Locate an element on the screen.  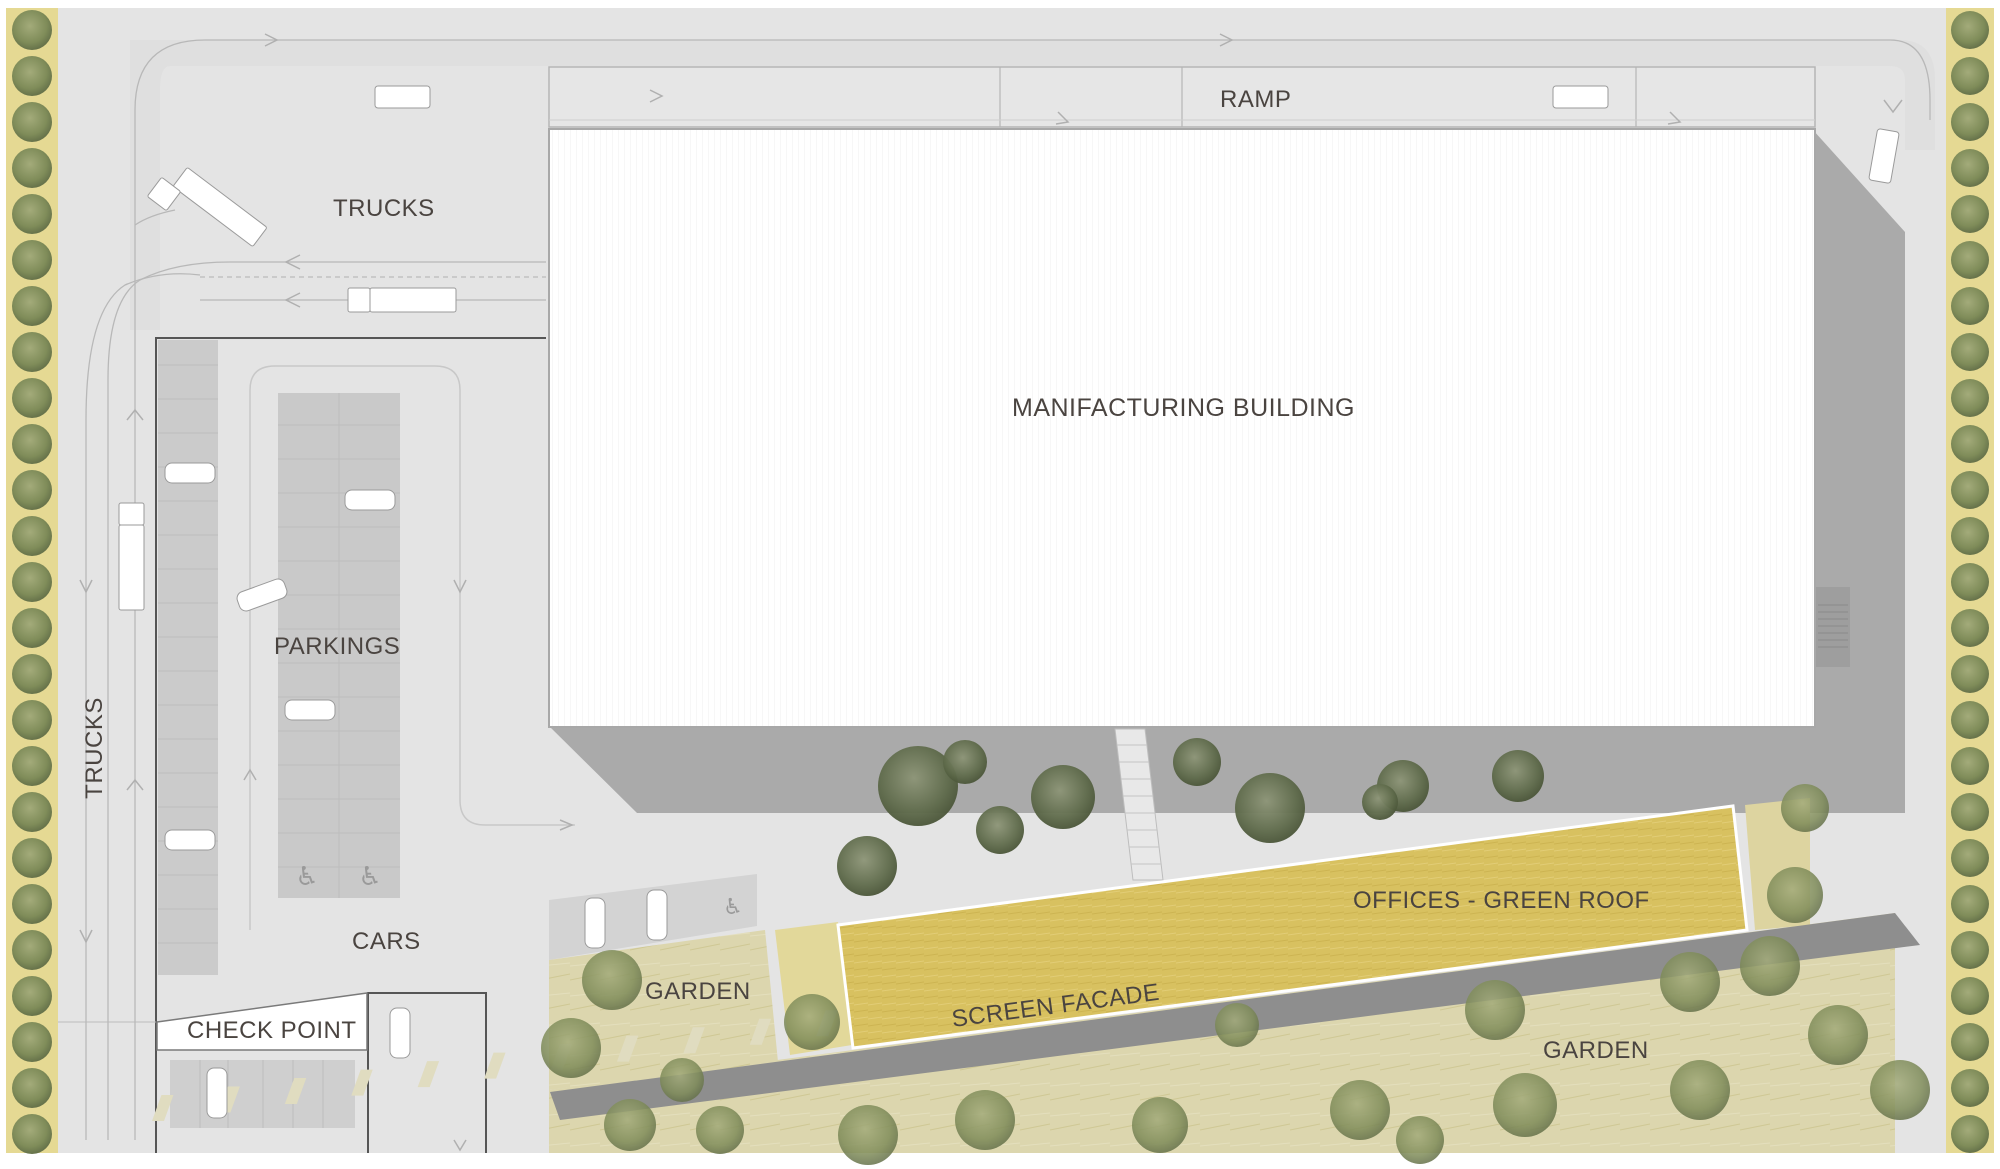
parkings-label: PARKINGS is located at coordinates (337, 646).